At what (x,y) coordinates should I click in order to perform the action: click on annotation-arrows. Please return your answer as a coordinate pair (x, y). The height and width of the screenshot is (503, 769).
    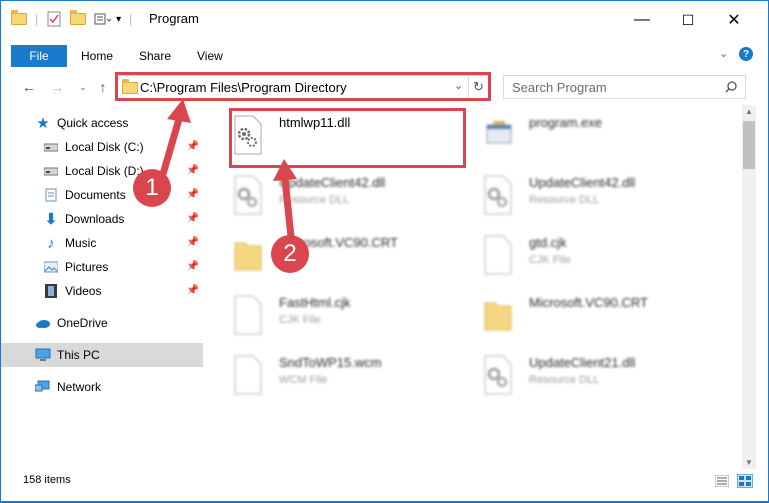
    Looking at the image, I should click on (227, 170).